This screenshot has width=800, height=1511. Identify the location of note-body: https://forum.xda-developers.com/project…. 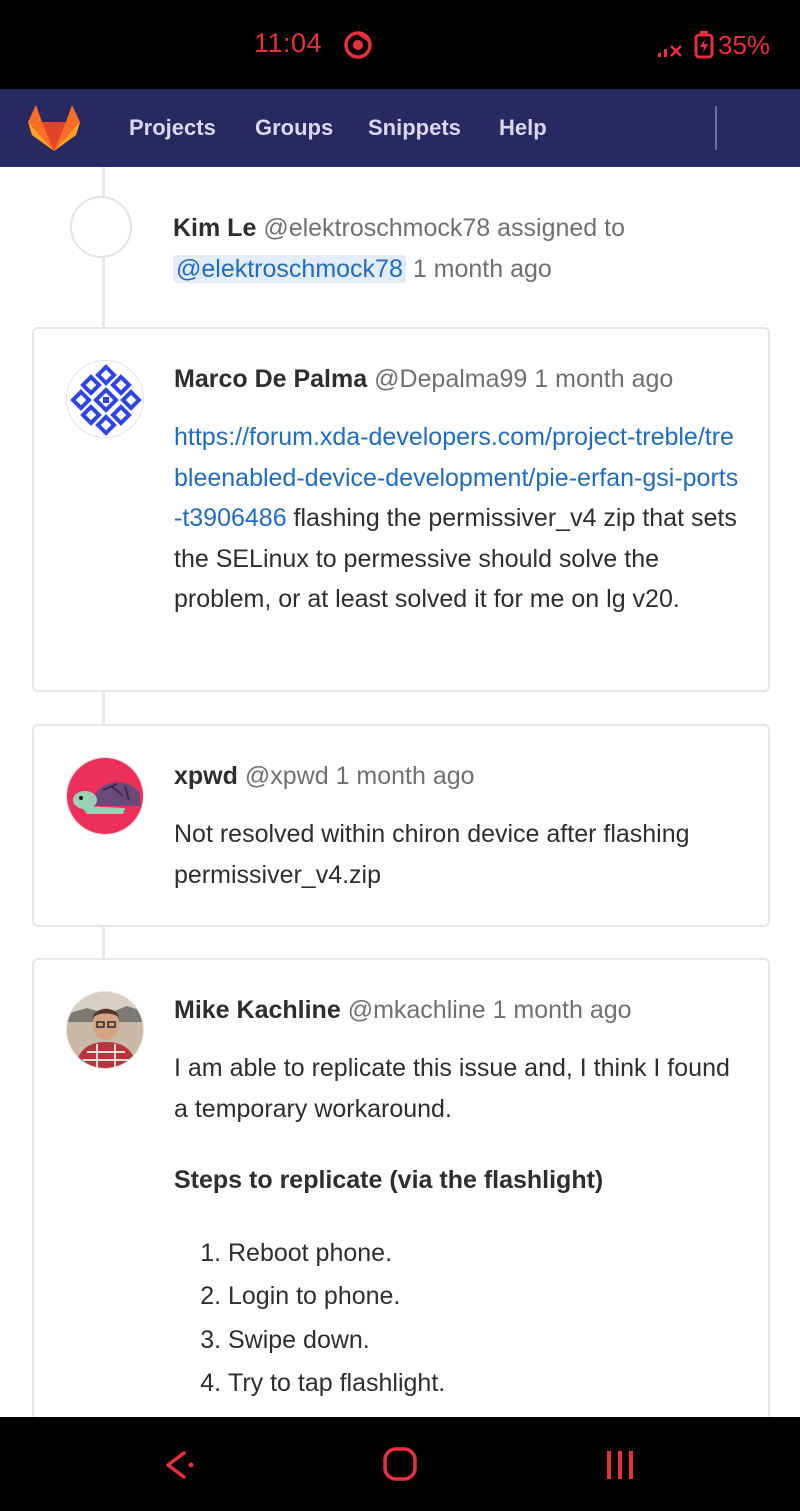
(459, 518).